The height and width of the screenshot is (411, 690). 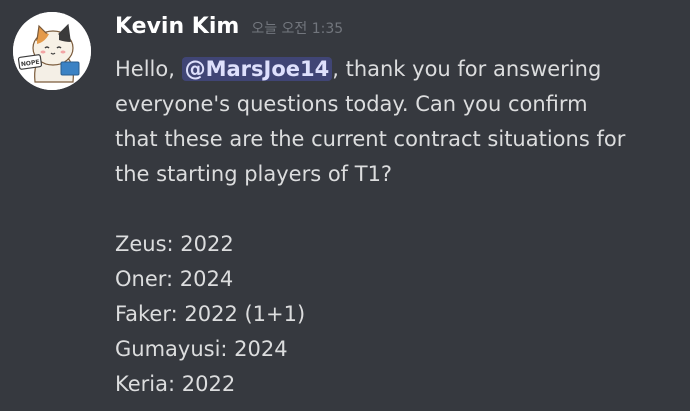 What do you see at coordinates (177, 26) in the screenshot?
I see `username: Kevin Kim` at bounding box center [177, 26].